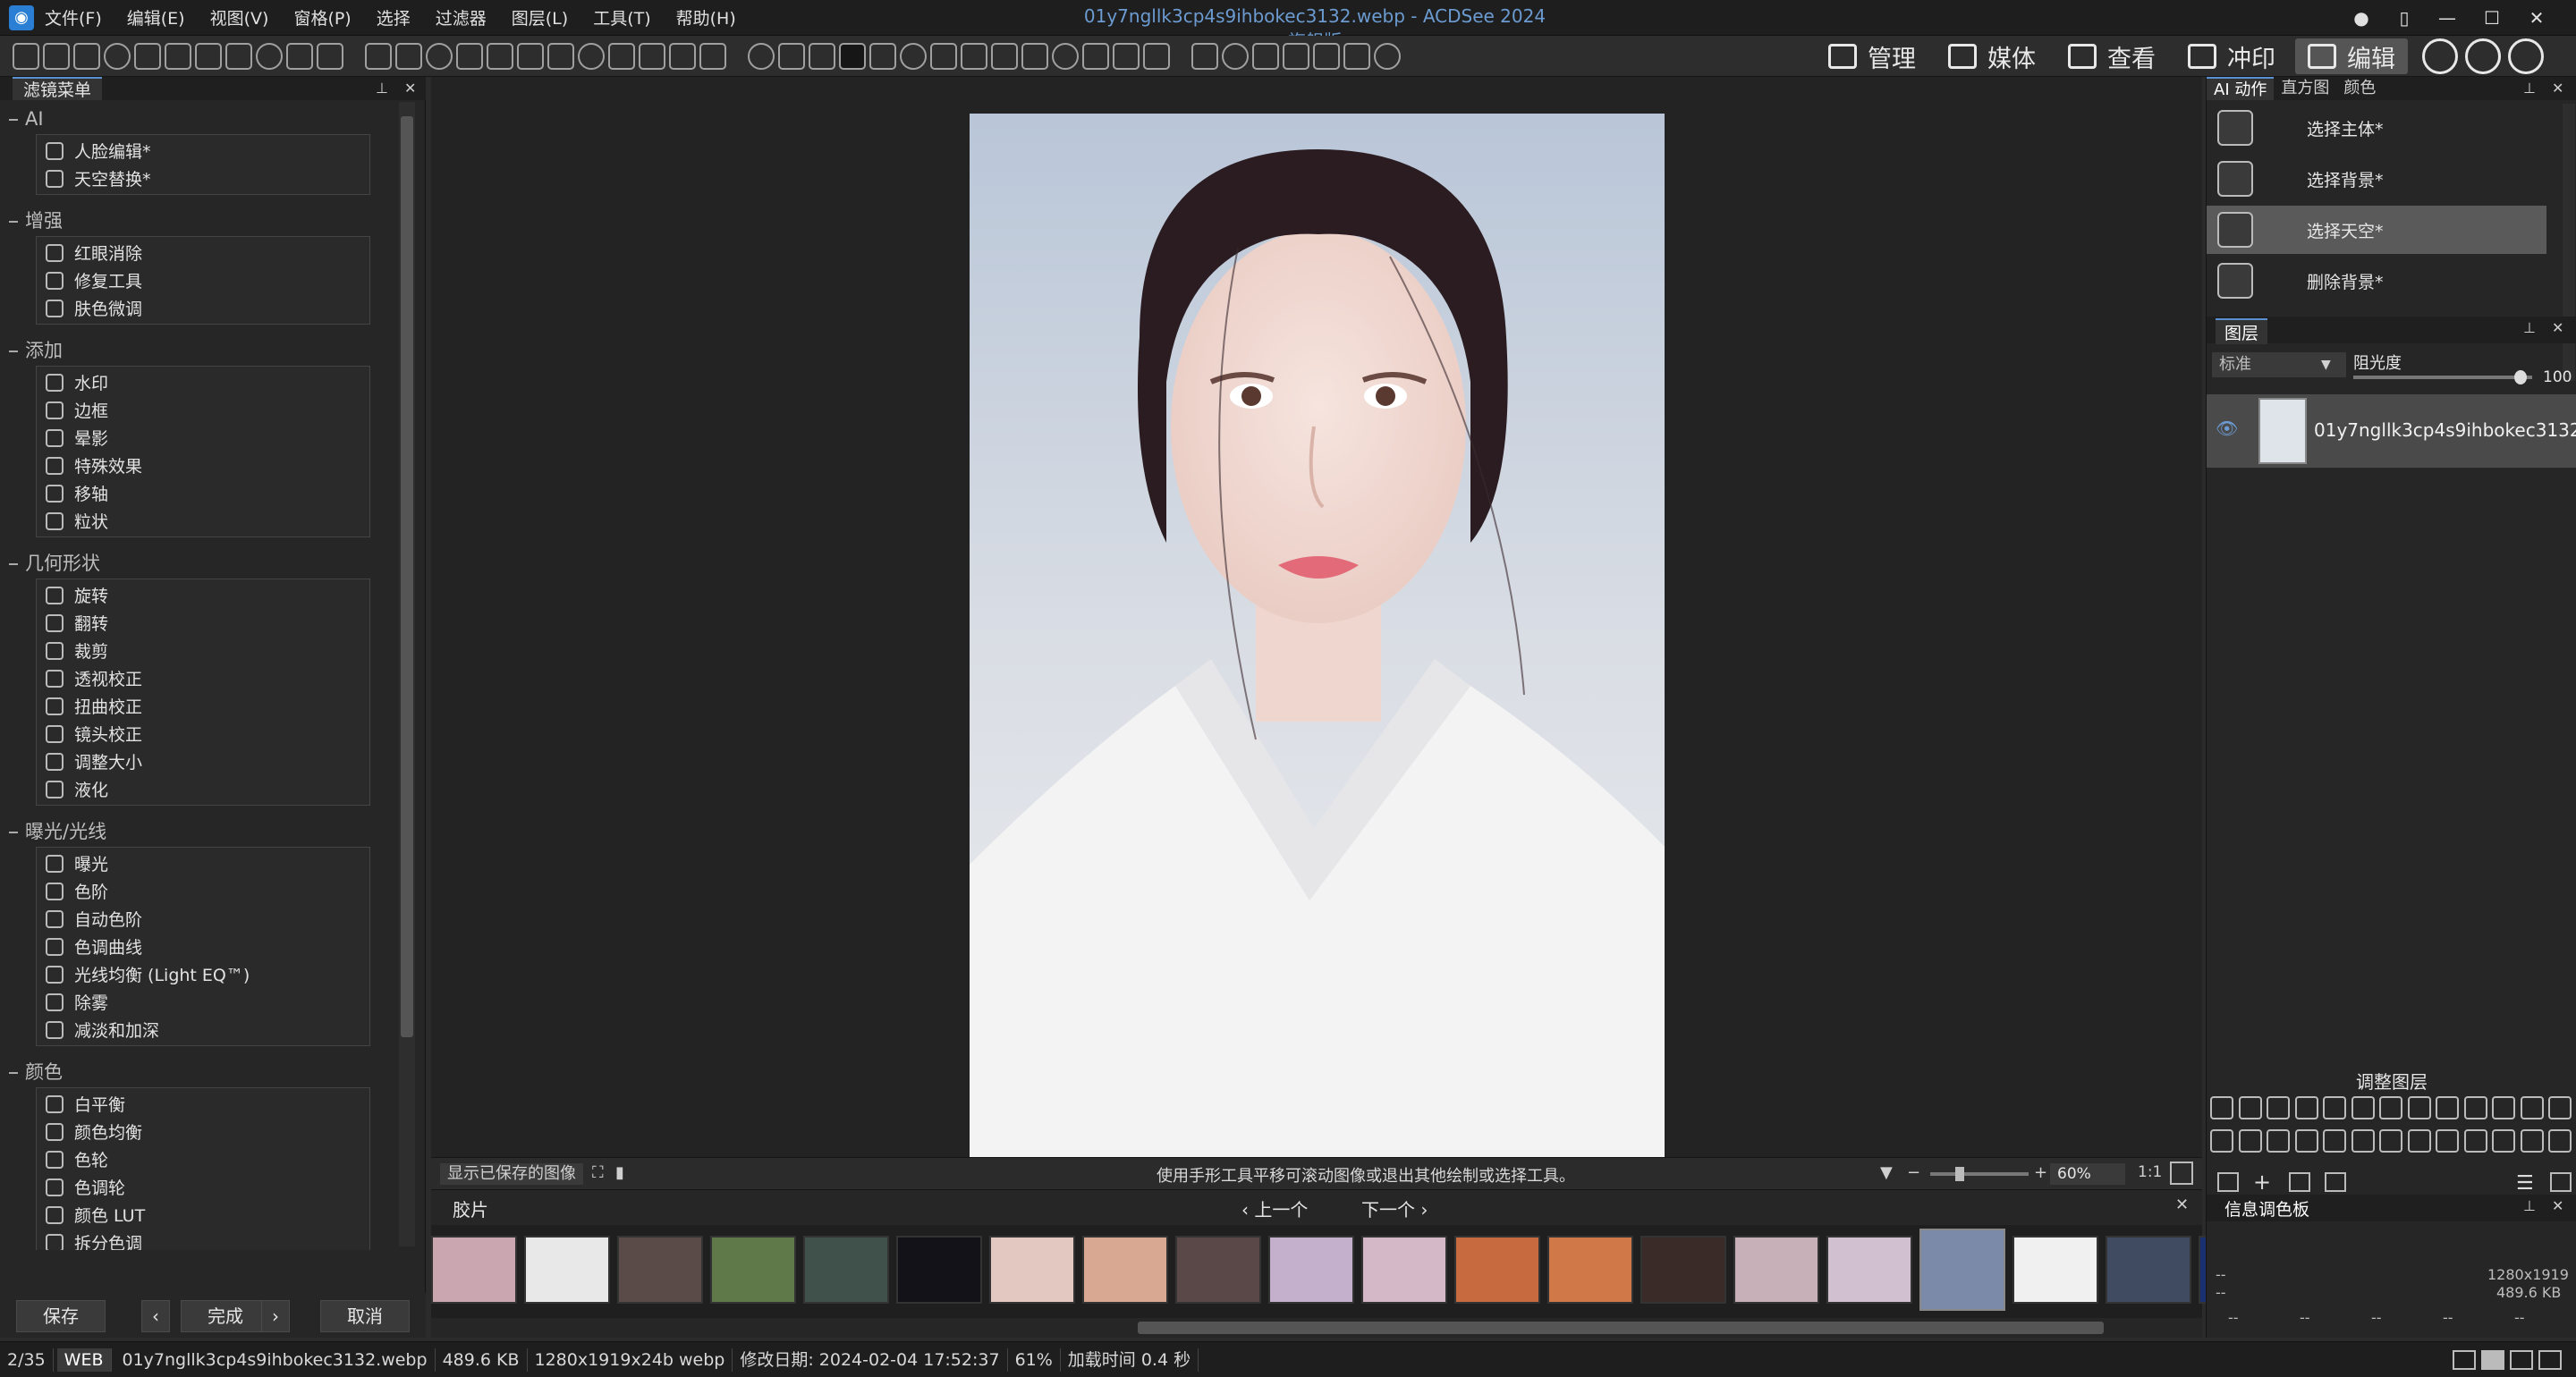 The width and height of the screenshot is (2576, 1377). Describe the element at coordinates (203, 465) in the screenshot. I see `filter-item: 特殊效果` at that location.